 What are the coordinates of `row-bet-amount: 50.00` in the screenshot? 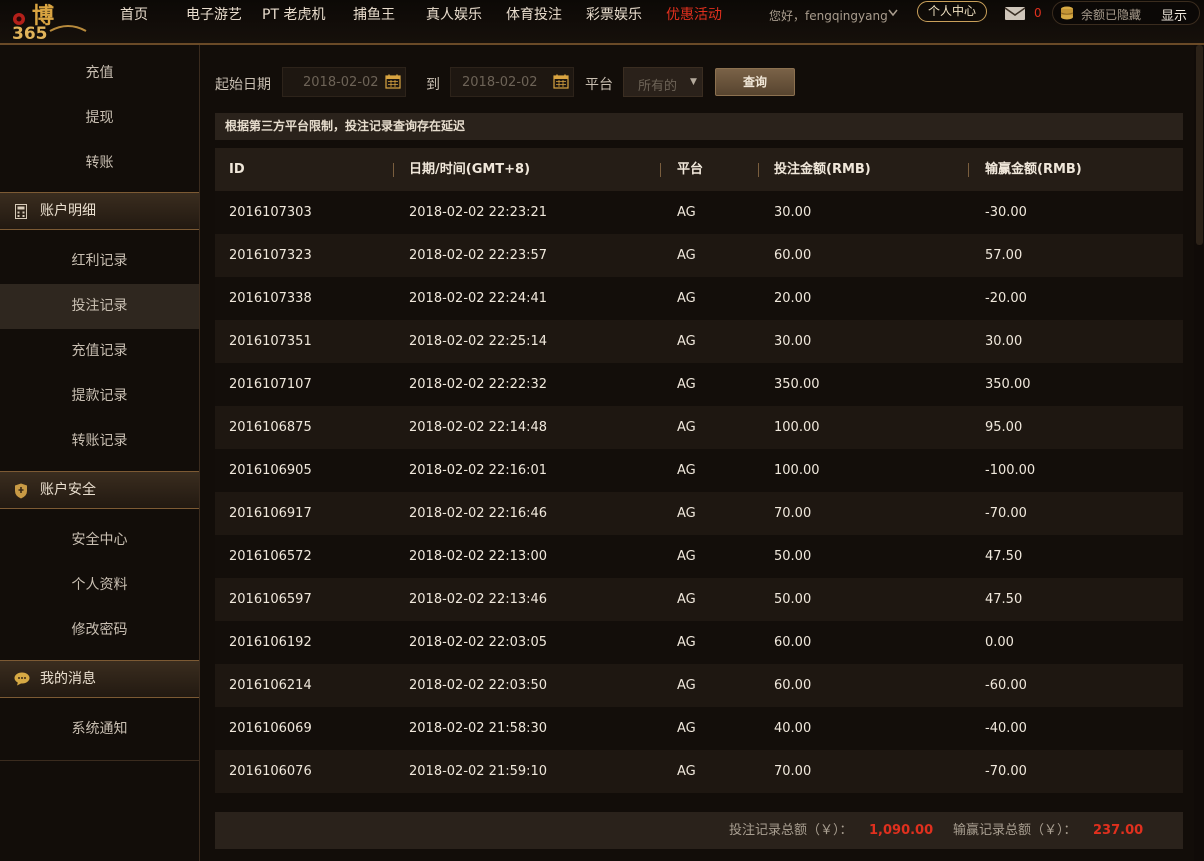 It's located at (793, 599).